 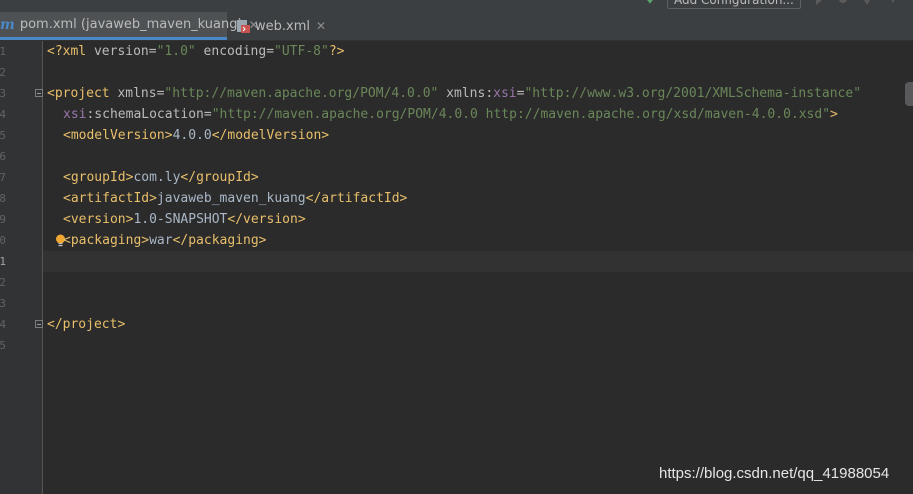 What do you see at coordinates (86, 324) in the screenshot?
I see `code-line-14: </project>` at bounding box center [86, 324].